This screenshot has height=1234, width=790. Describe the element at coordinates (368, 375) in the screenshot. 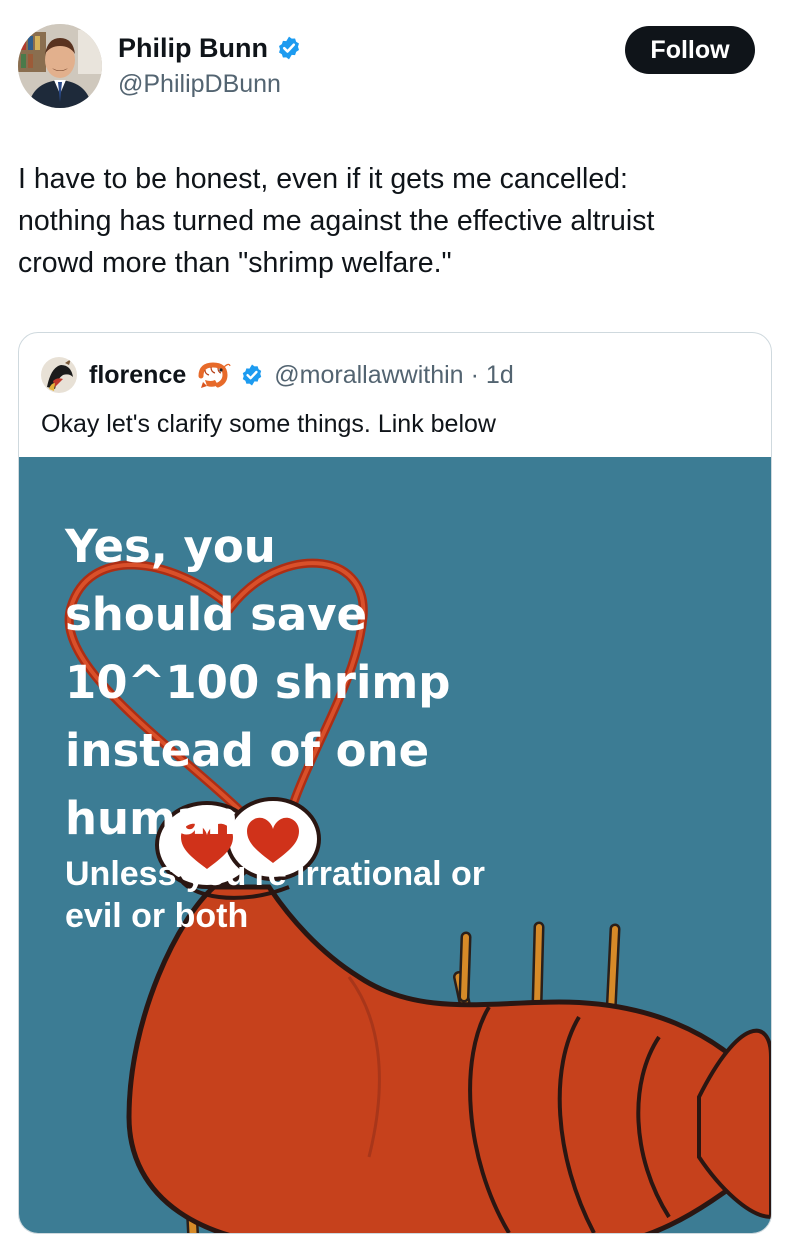

I see `quoted-author-handle: @morallawwithin` at that location.